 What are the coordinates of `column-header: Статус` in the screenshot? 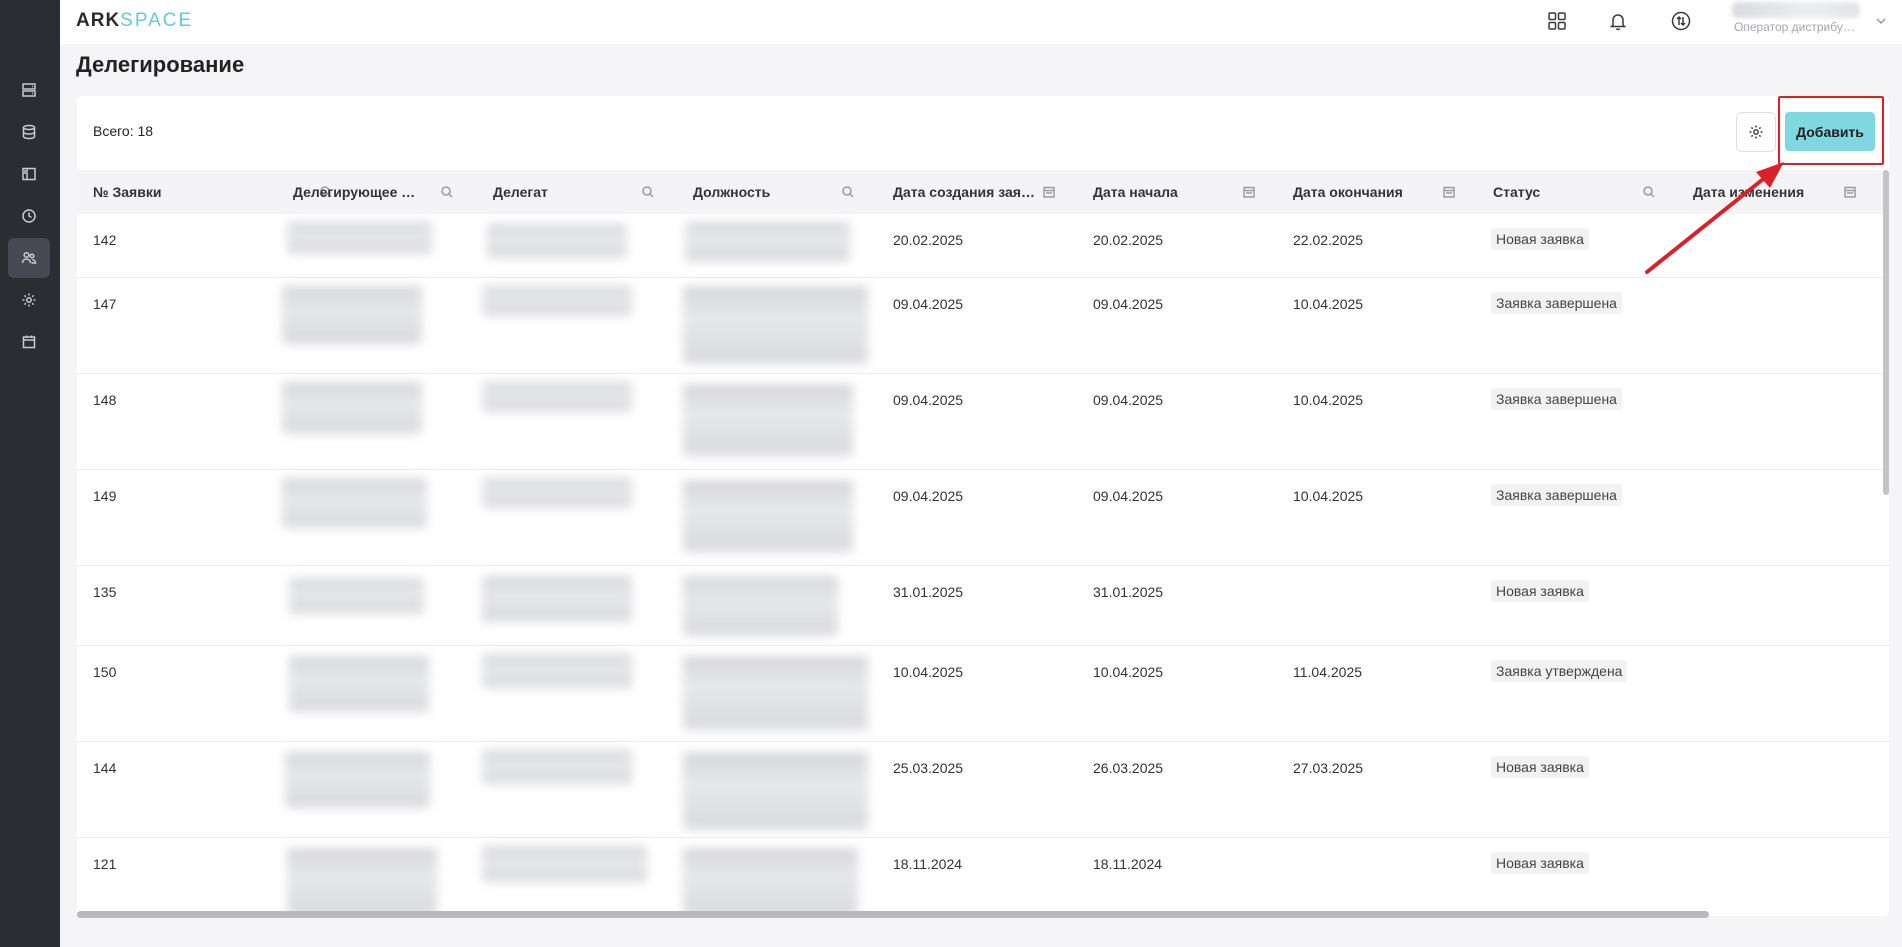 It's located at (1558, 192).